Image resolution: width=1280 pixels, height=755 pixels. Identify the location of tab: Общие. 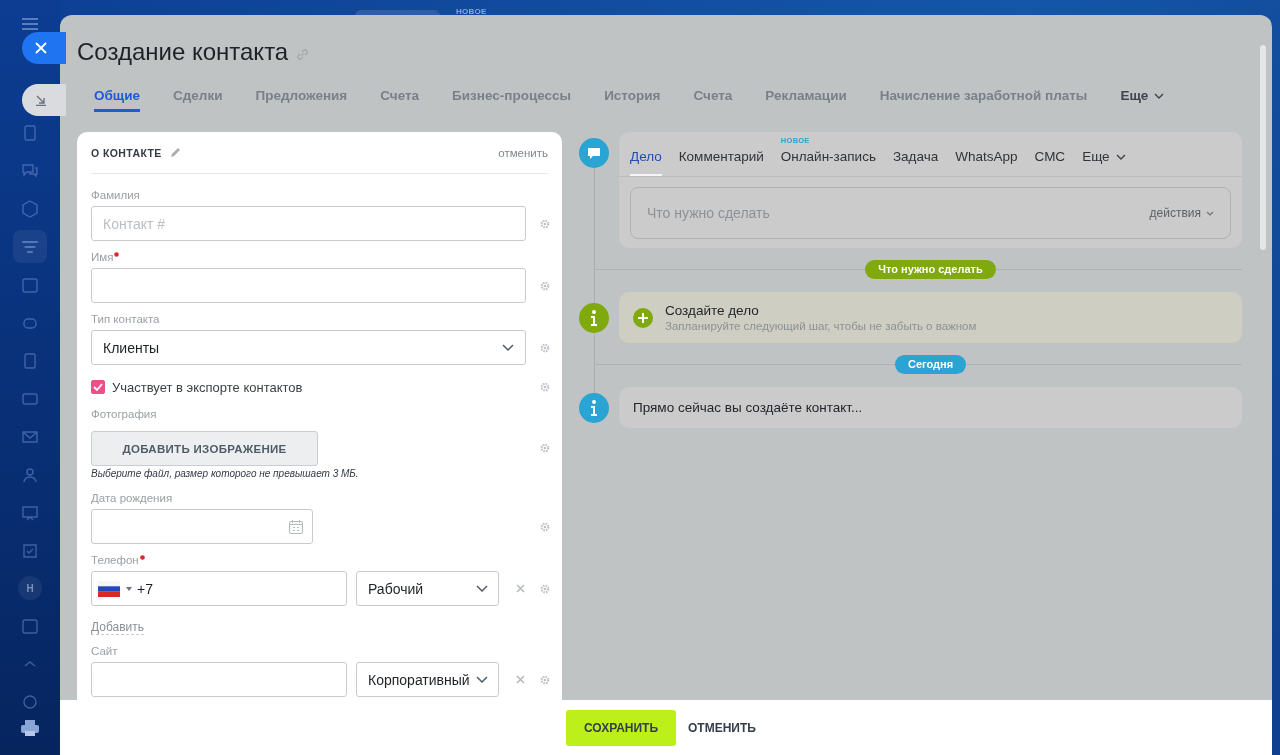
(117, 97).